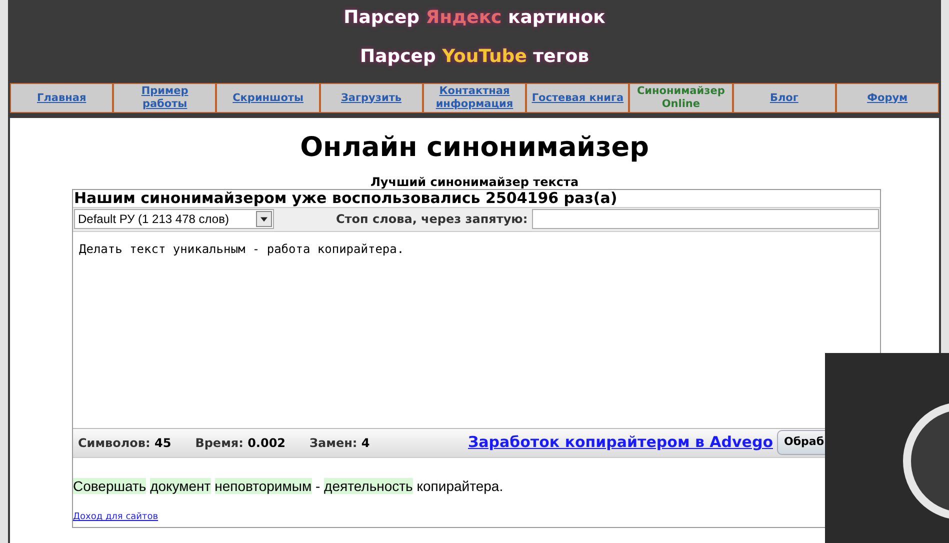 The height and width of the screenshot is (543, 949). What do you see at coordinates (62, 98) in the screenshot?
I see `nav-link: Главная` at bounding box center [62, 98].